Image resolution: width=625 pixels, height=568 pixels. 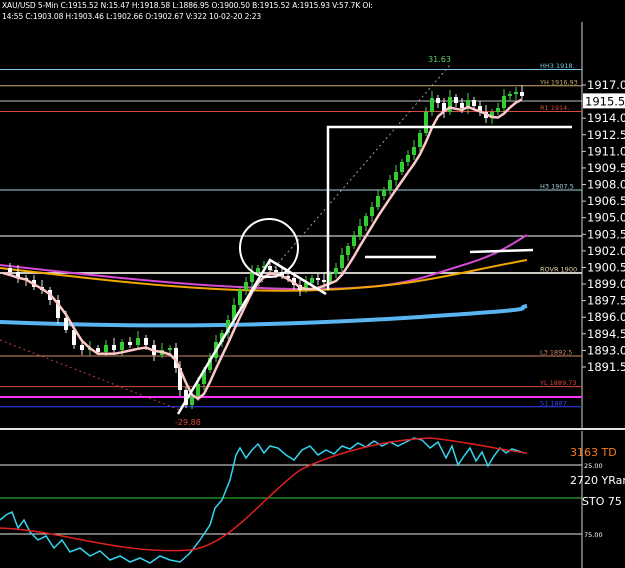 I want to click on y-tick-label: 1905.00, so click(x=606, y=218).